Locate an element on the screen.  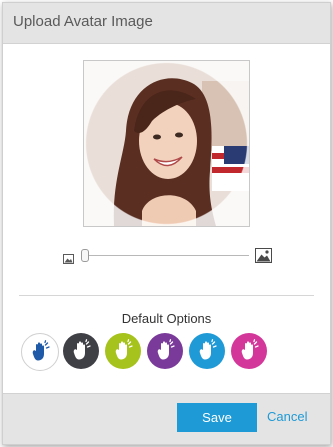
dialog-footer: Save Cancel is located at coordinates (166, 418).